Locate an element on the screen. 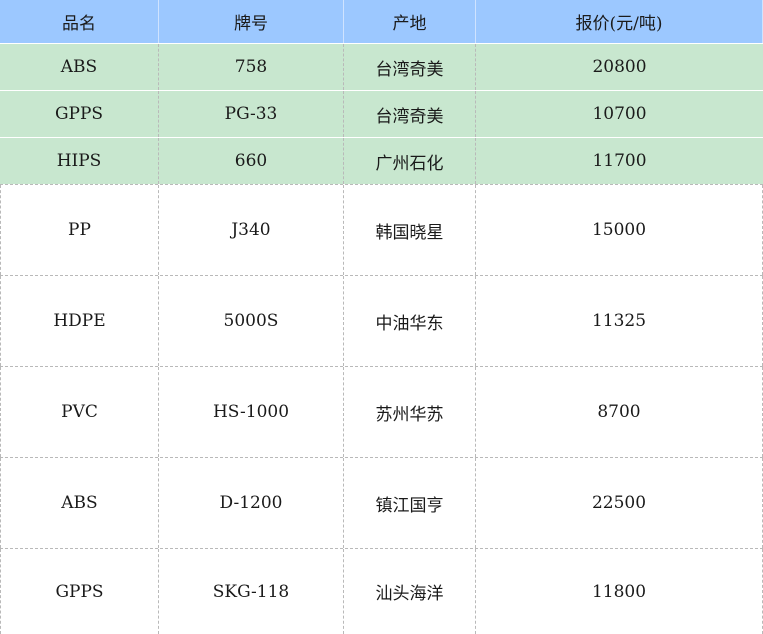 The width and height of the screenshot is (763, 634). cell-product: PP is located at coordinates (79, 230).